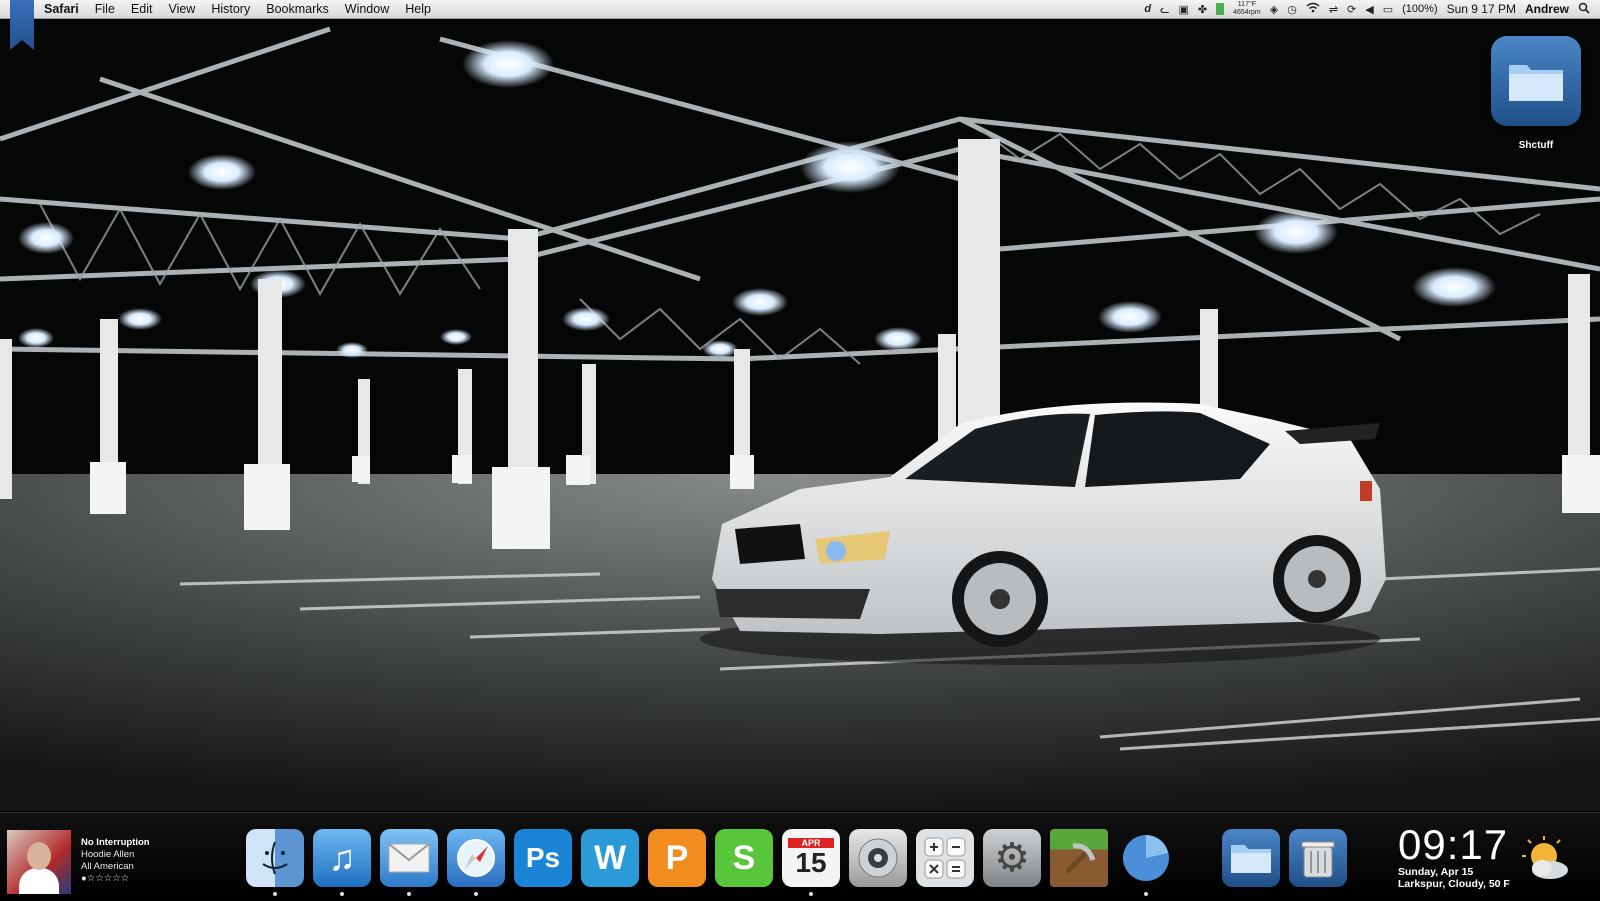 The width and height of the screenshot is (1600, 901). Describe the element at coordinates (230, 9) in the screenshot. I see `menu-history: History` at that location.